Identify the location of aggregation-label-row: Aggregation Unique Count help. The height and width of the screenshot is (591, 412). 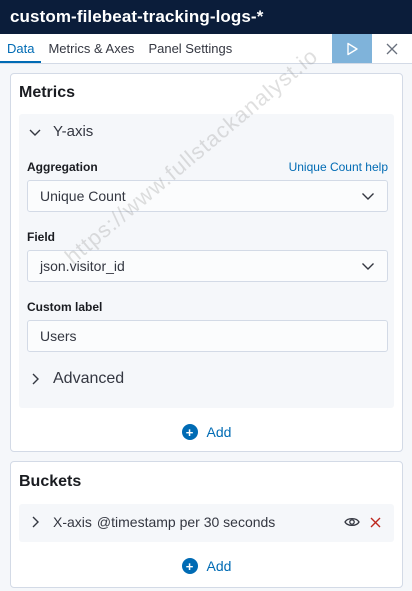
(203, 168).